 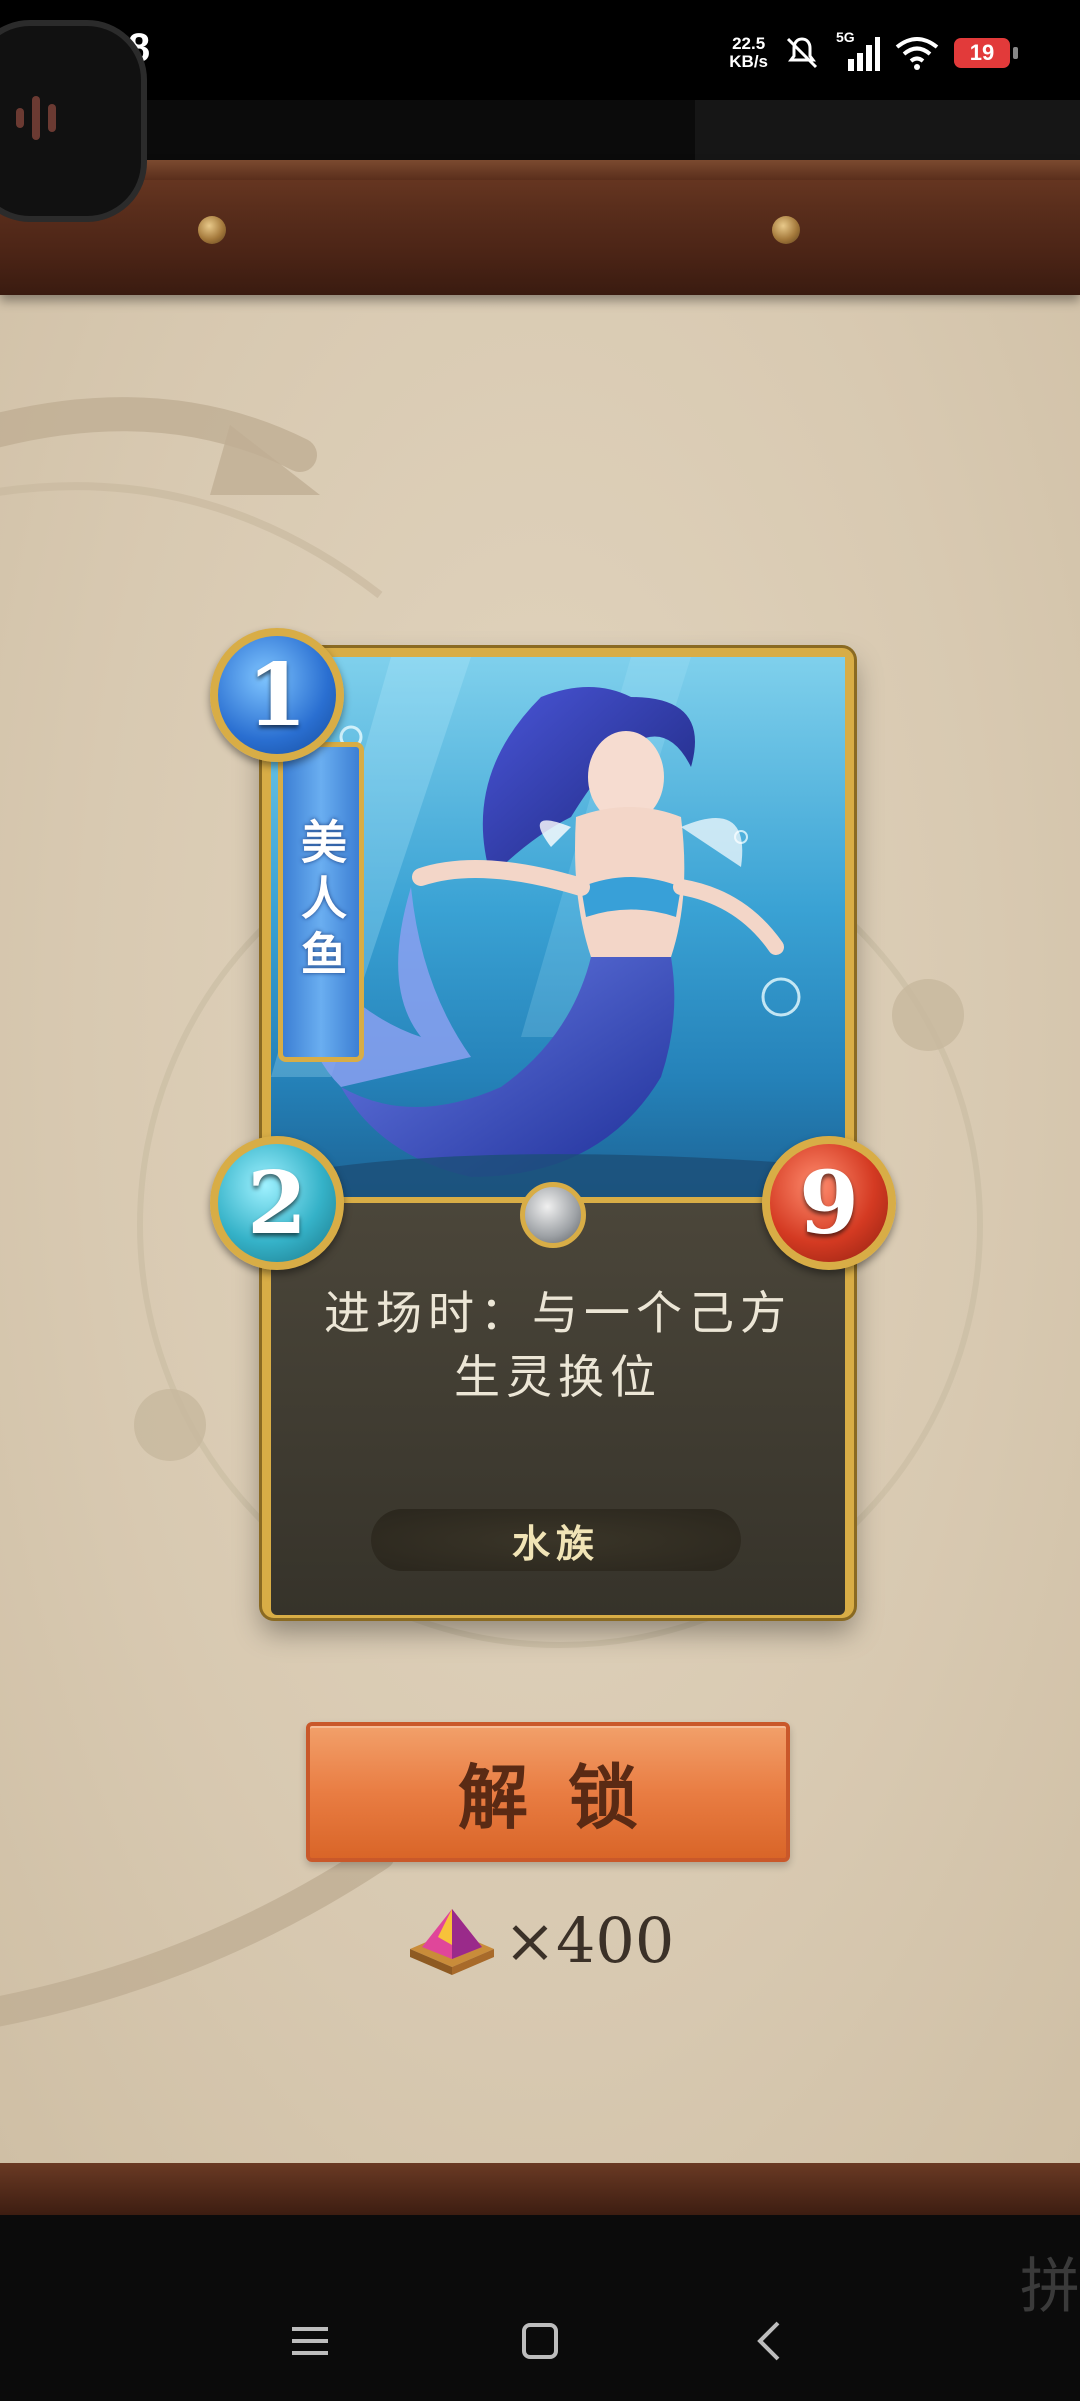 I want to click on system-navigation-bar, so click(x=540, y=2308).